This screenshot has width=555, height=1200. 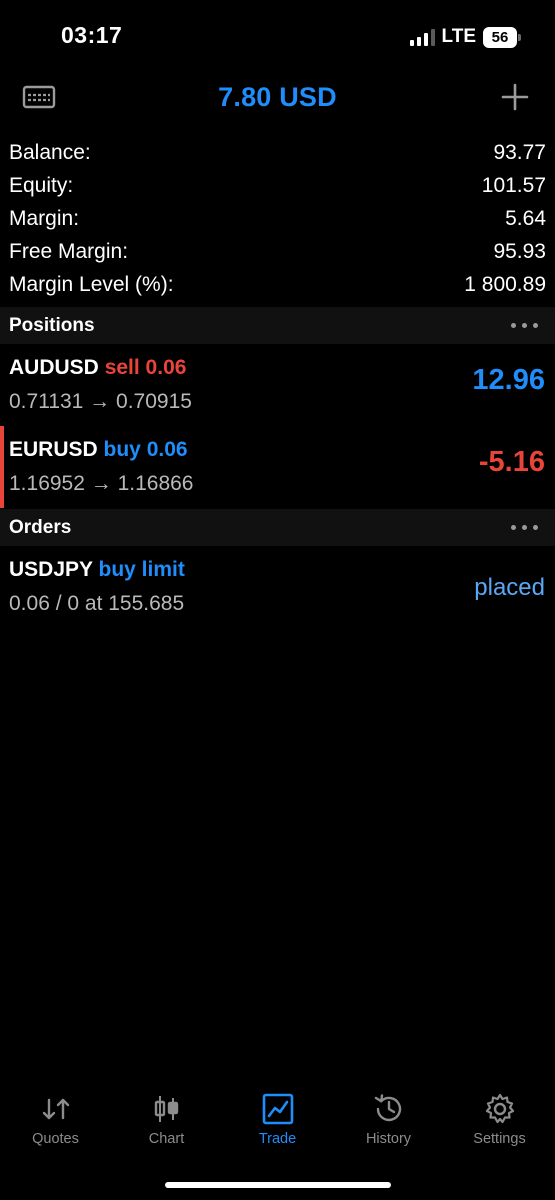 I want to click on summary-label: Equity:, so click(x=41, y=185).